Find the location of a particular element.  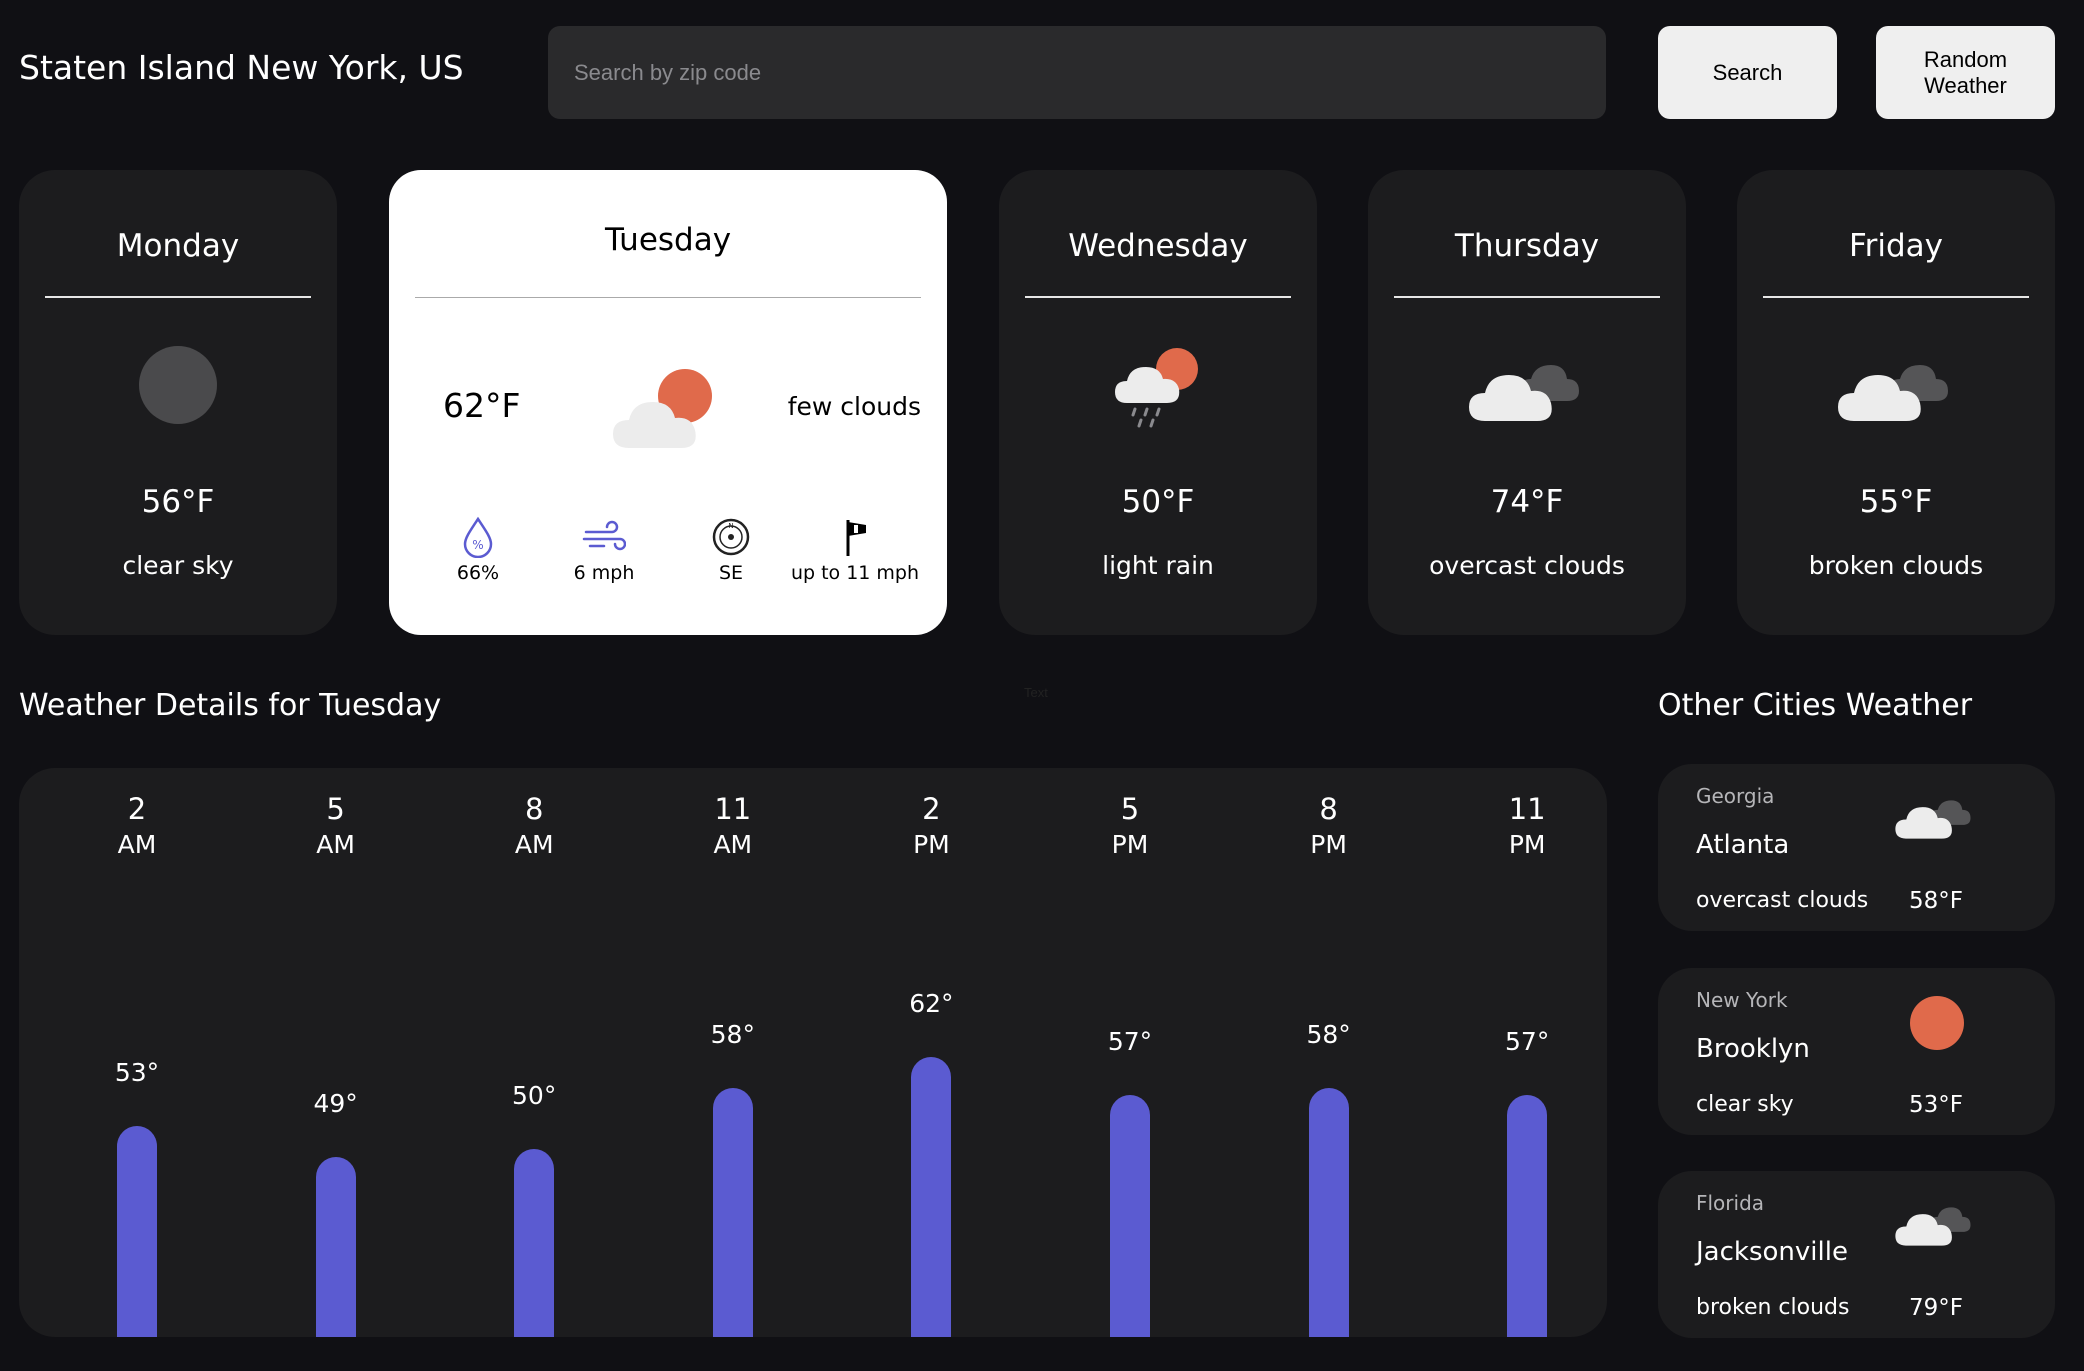

city-desc: clear sky is located at coordinates (1745, 1104).